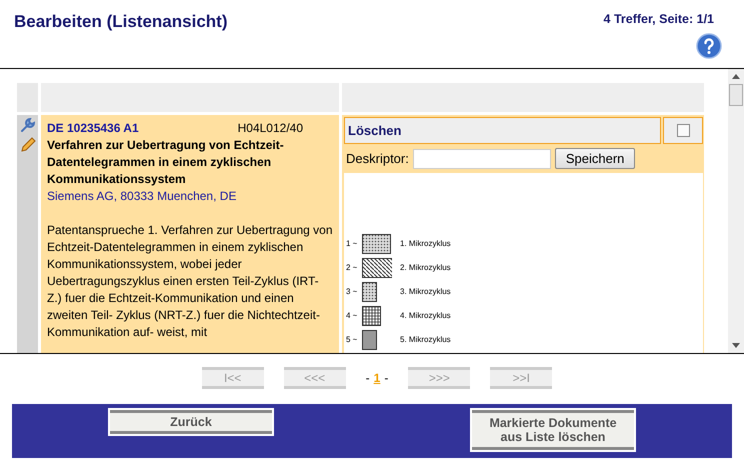  What do you see at coordinates (190, 196) in the screenshot?
I see `applicant-link: Siemens AG, 80333 Muenchen, DE` at bounding box center [190, 196].